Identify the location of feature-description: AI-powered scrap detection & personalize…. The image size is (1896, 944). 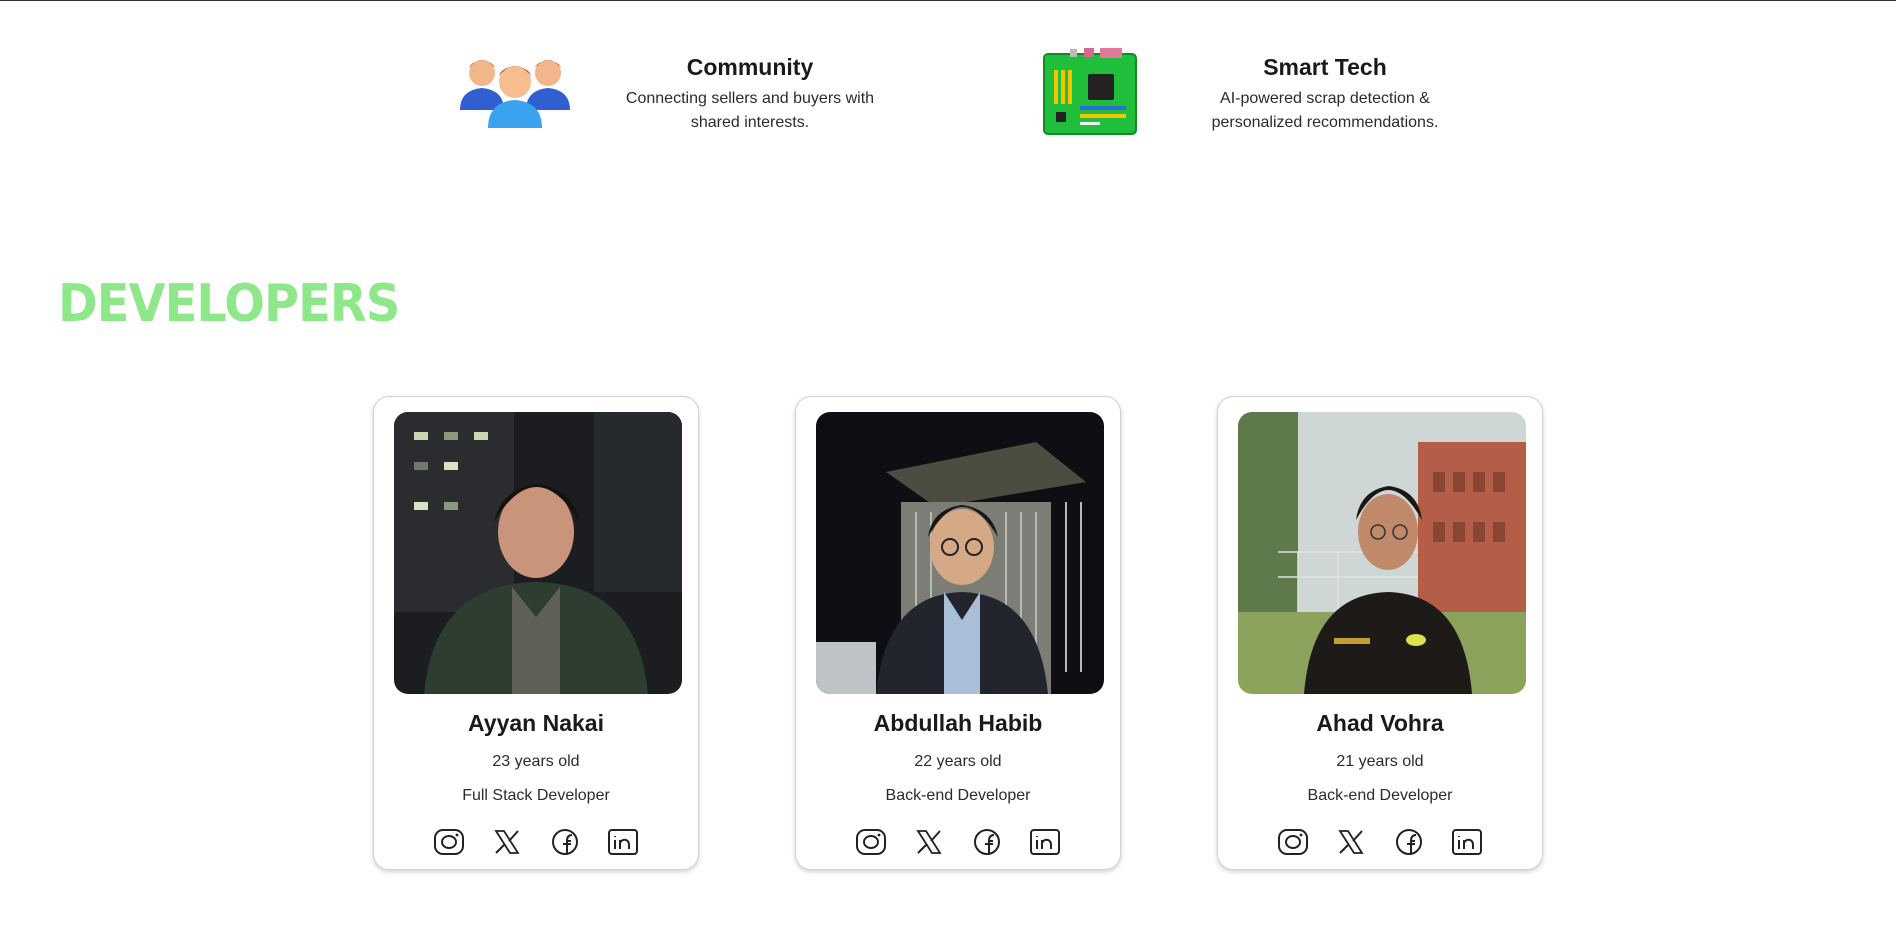
(1325, 110).